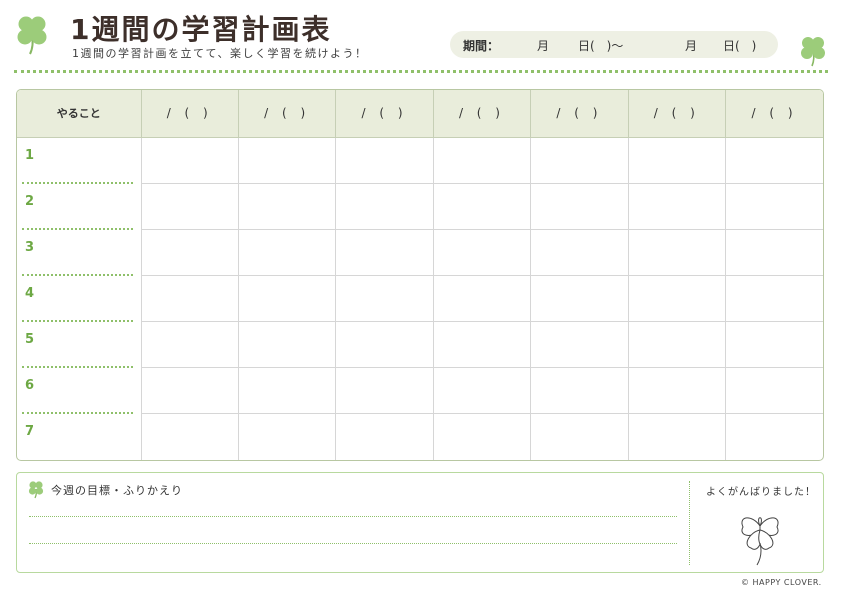 The image size is (842, 595). Describe the element at coordinates (740, 46) in the screenshot. I see `period-day-end: 日( )` at that location.